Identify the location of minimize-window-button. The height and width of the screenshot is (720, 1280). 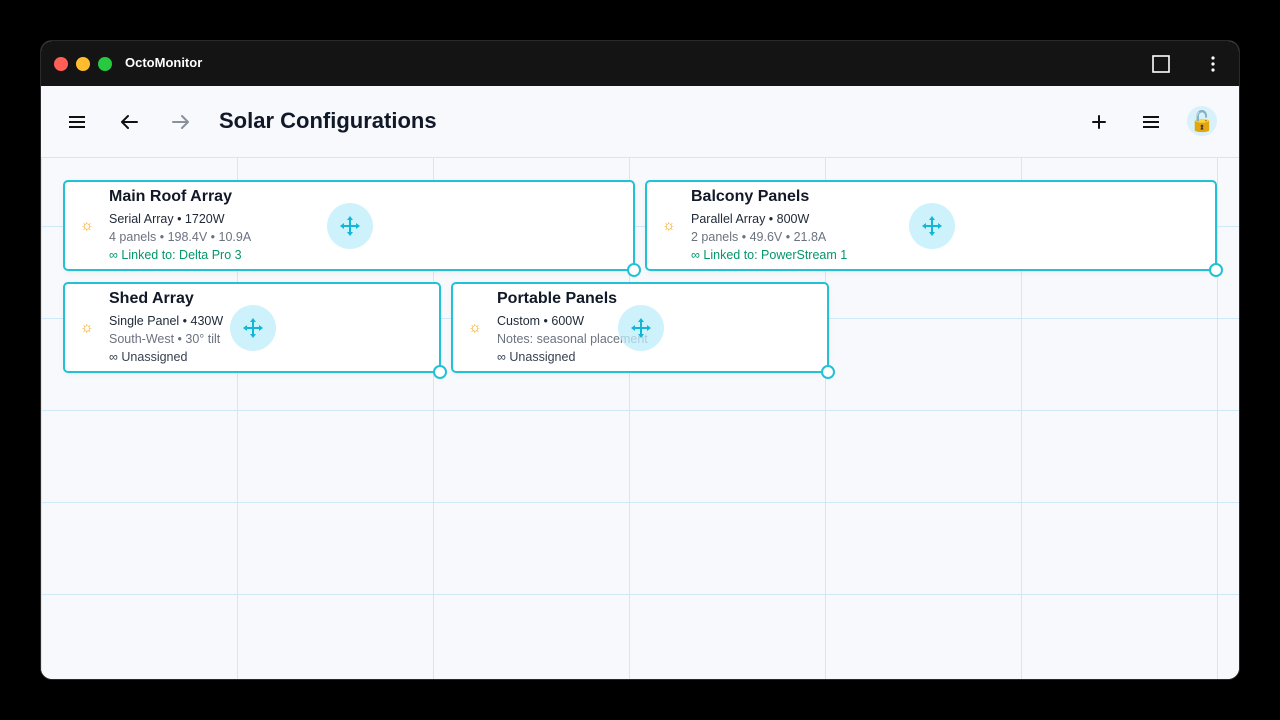
(83, 64).